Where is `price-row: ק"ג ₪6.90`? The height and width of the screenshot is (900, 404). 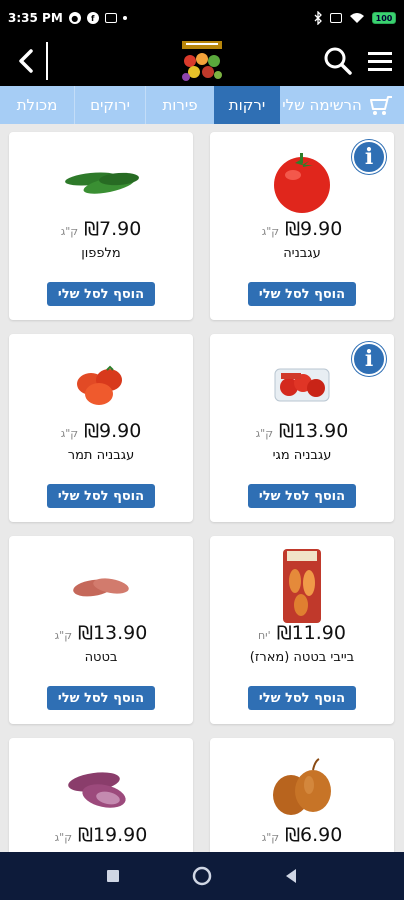
price-row: ק"ג ₪6.90 is located at coordinates (302, 837).